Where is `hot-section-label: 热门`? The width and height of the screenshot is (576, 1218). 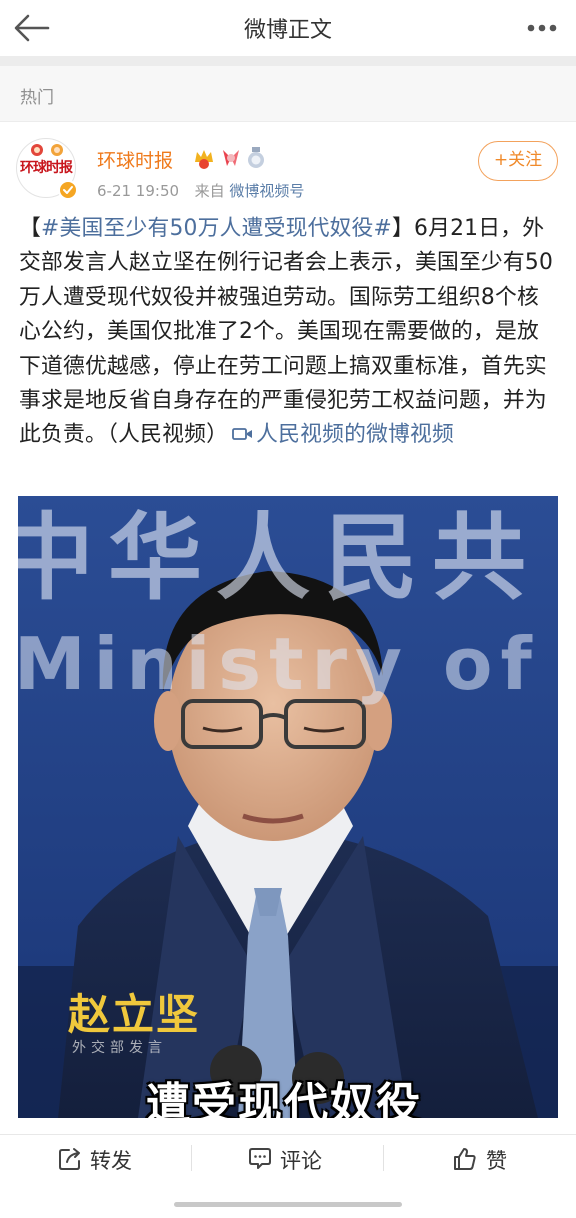
hot-section-label: 热门 is located at coordinates (37, 98).